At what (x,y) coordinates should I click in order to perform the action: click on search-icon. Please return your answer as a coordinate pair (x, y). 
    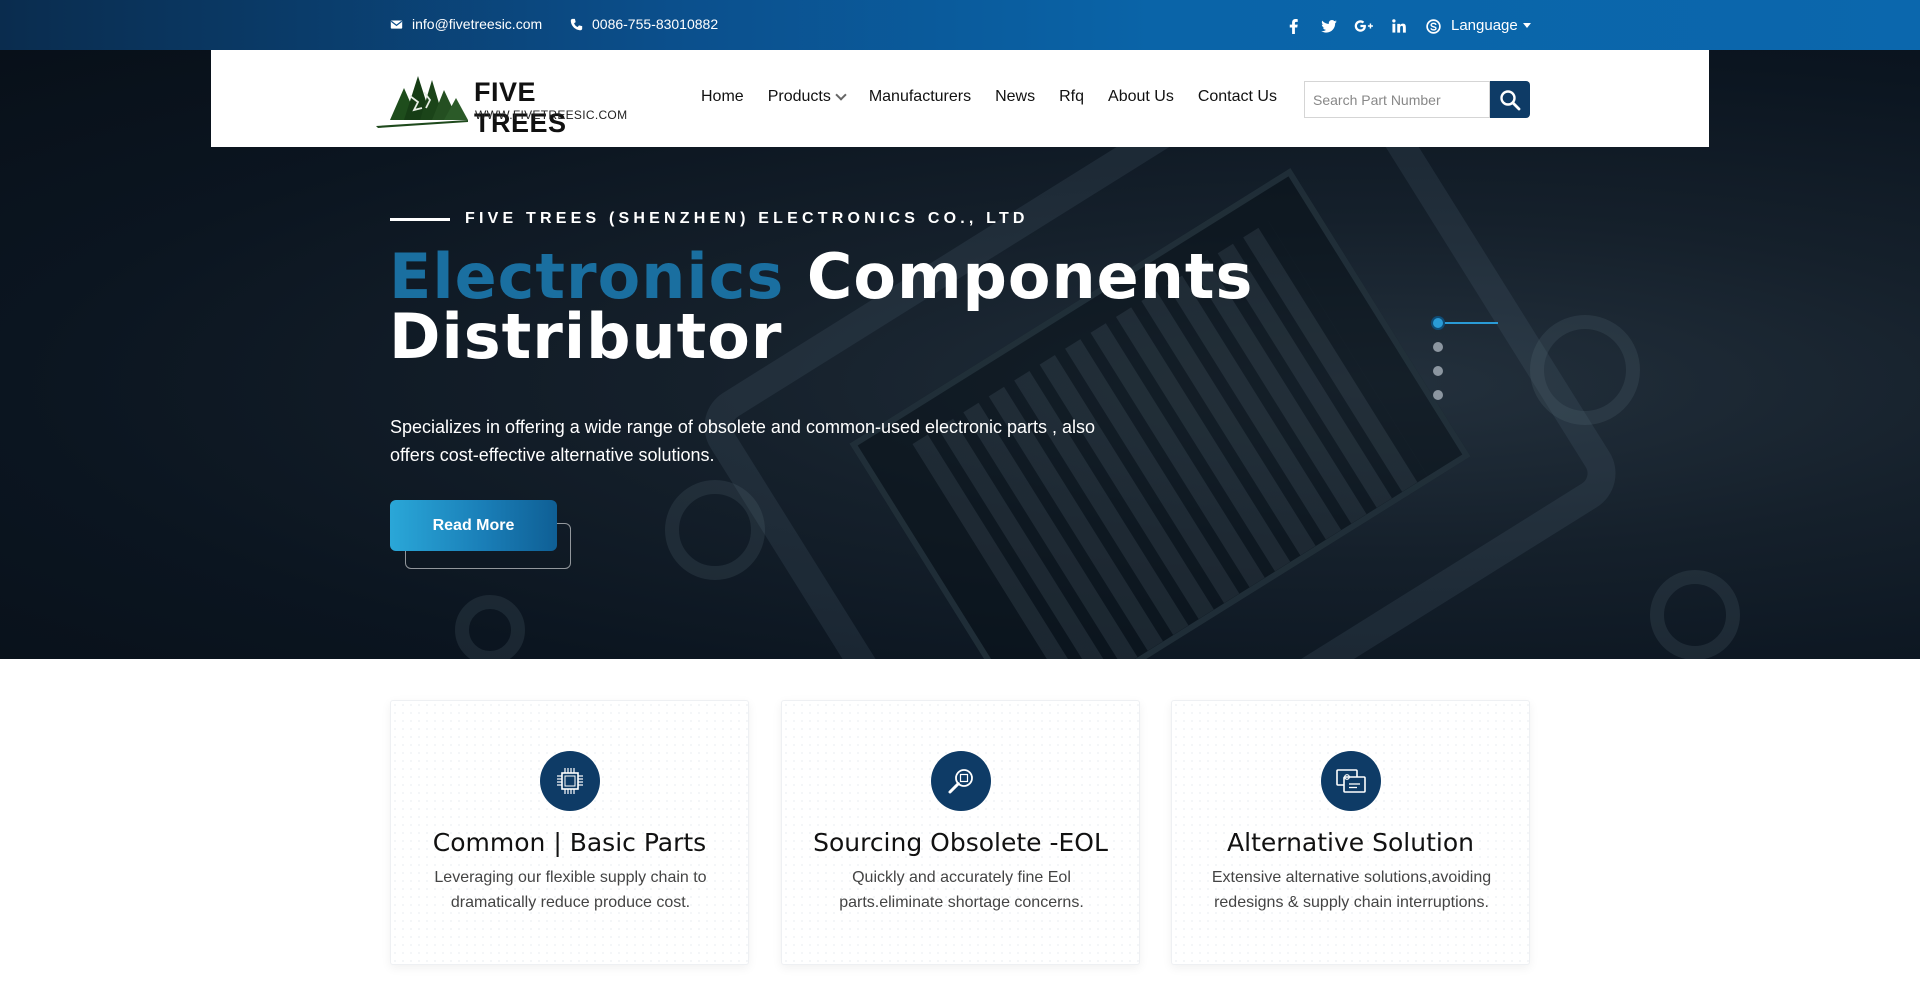
    Looking at the image, I should click on (1510, 99).